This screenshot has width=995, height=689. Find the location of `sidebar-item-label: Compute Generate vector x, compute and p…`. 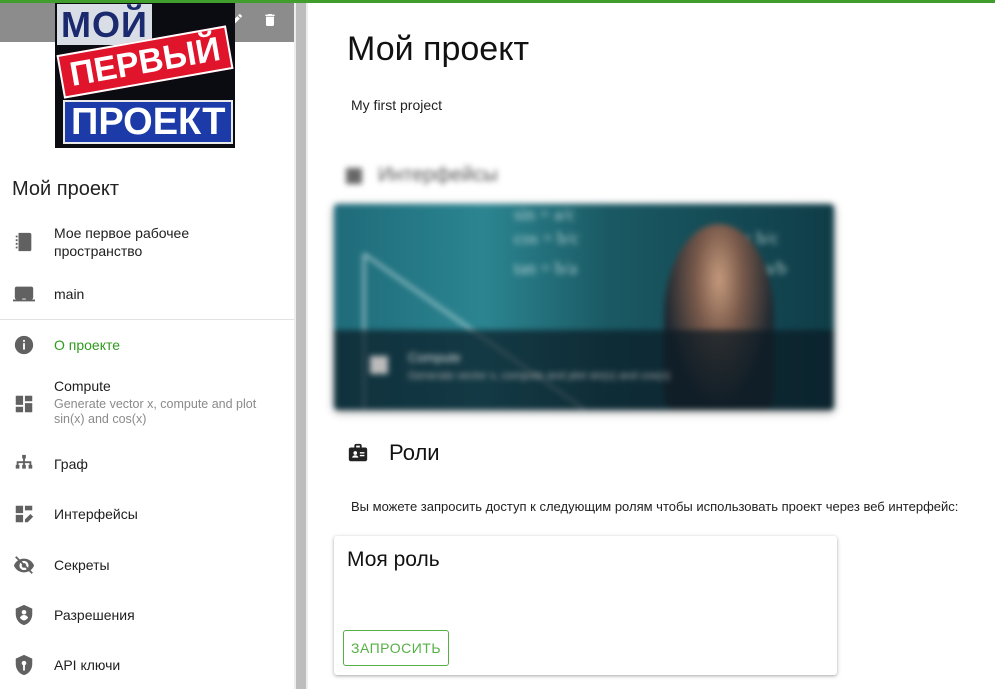

sidebar-item-label: Compute Generate vector x, compute and p… is located at coordinates (166, 402).